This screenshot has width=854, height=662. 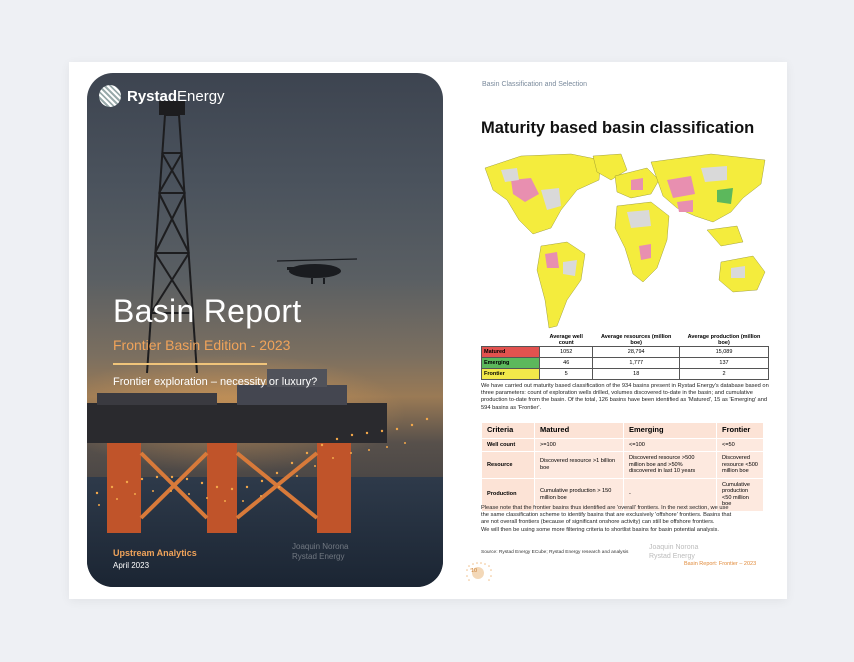 What do you see at coordinates (720, 564) in the screenshot?
I see `page-footer: Basin Report: Frontier – 2023` at bounding box center [720, 564].